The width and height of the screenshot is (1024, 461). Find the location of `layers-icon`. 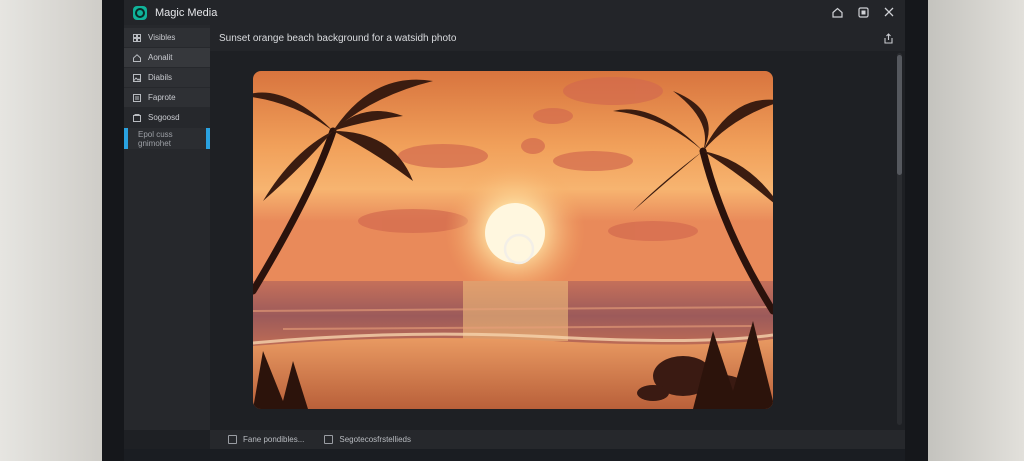

layers-icon is located at coordinates (136, 97).